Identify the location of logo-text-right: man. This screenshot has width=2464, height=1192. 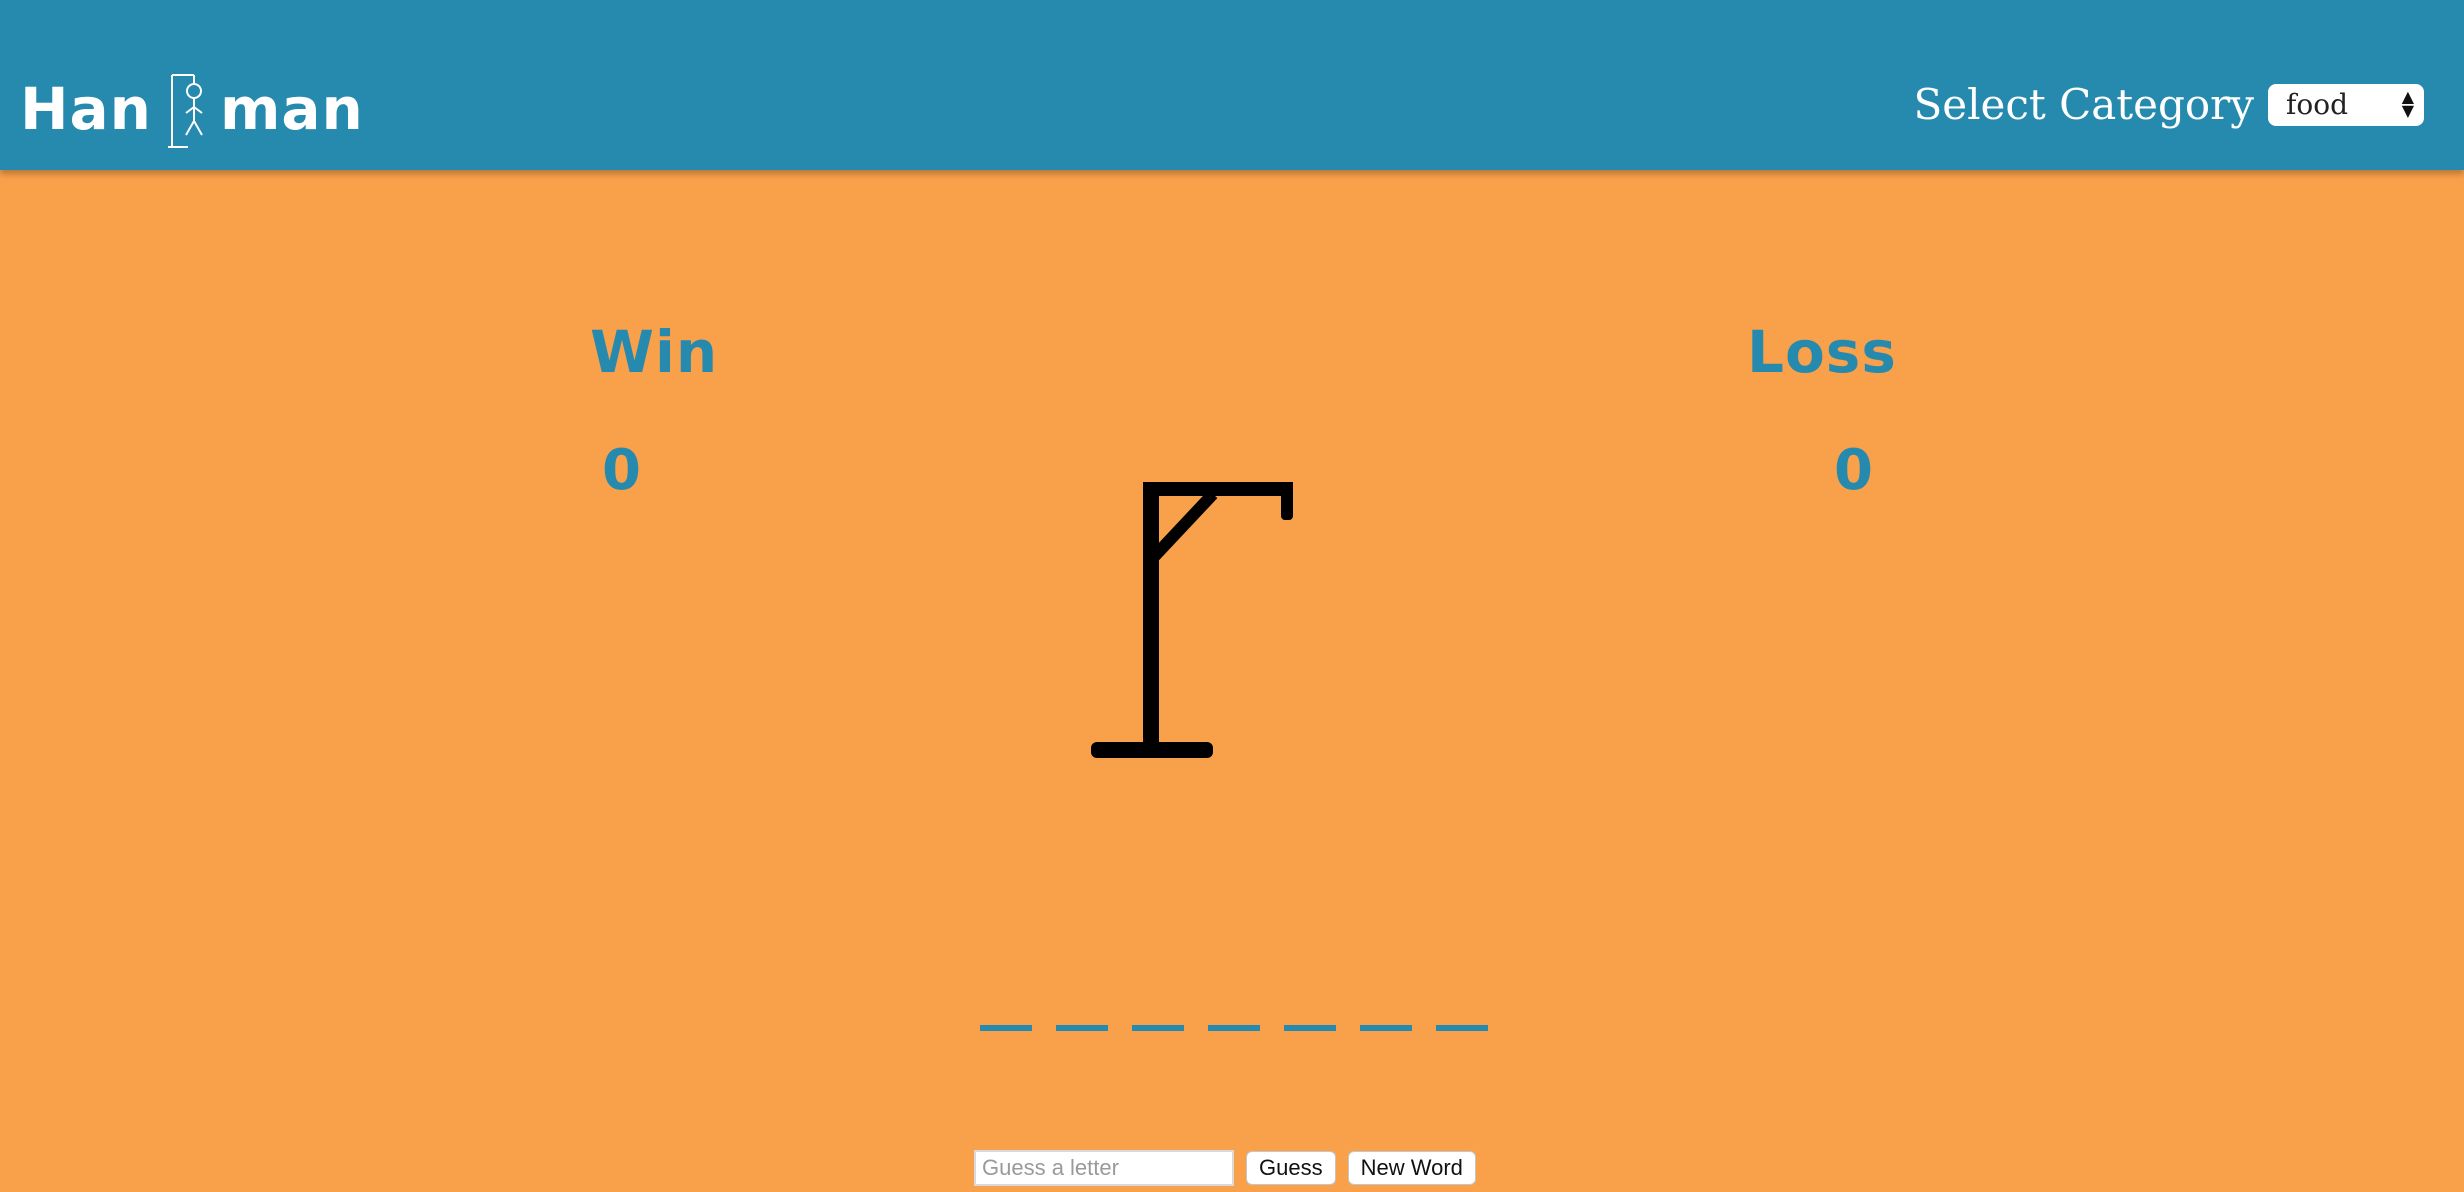
(291, 109).